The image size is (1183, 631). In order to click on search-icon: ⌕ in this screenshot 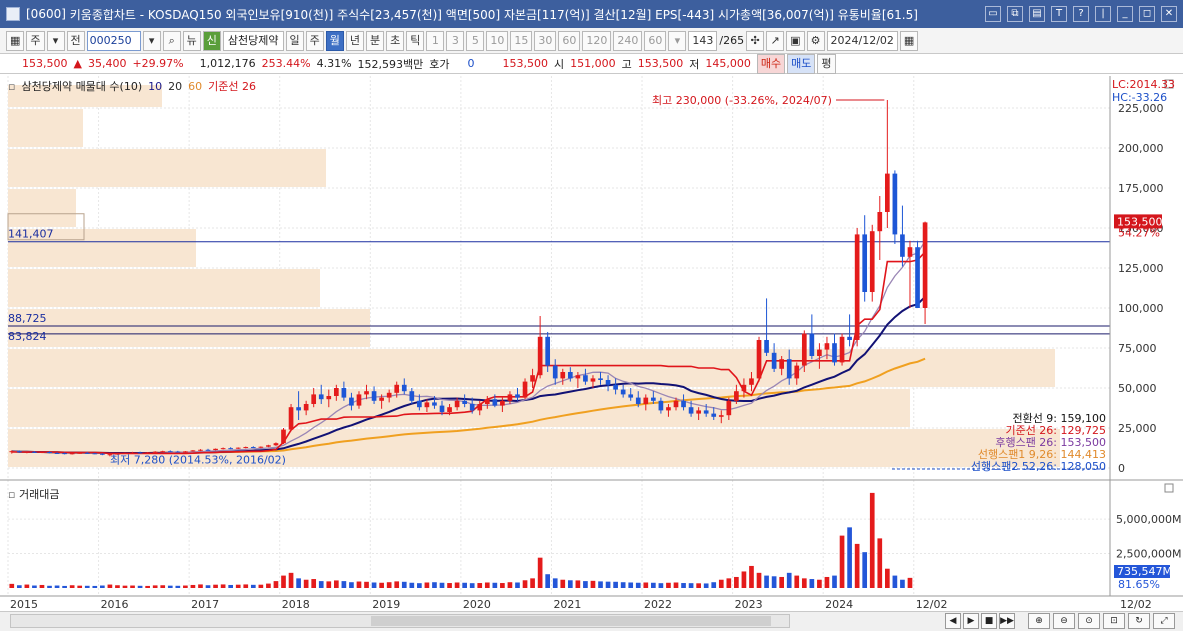, I will do `click(171, 40)`.